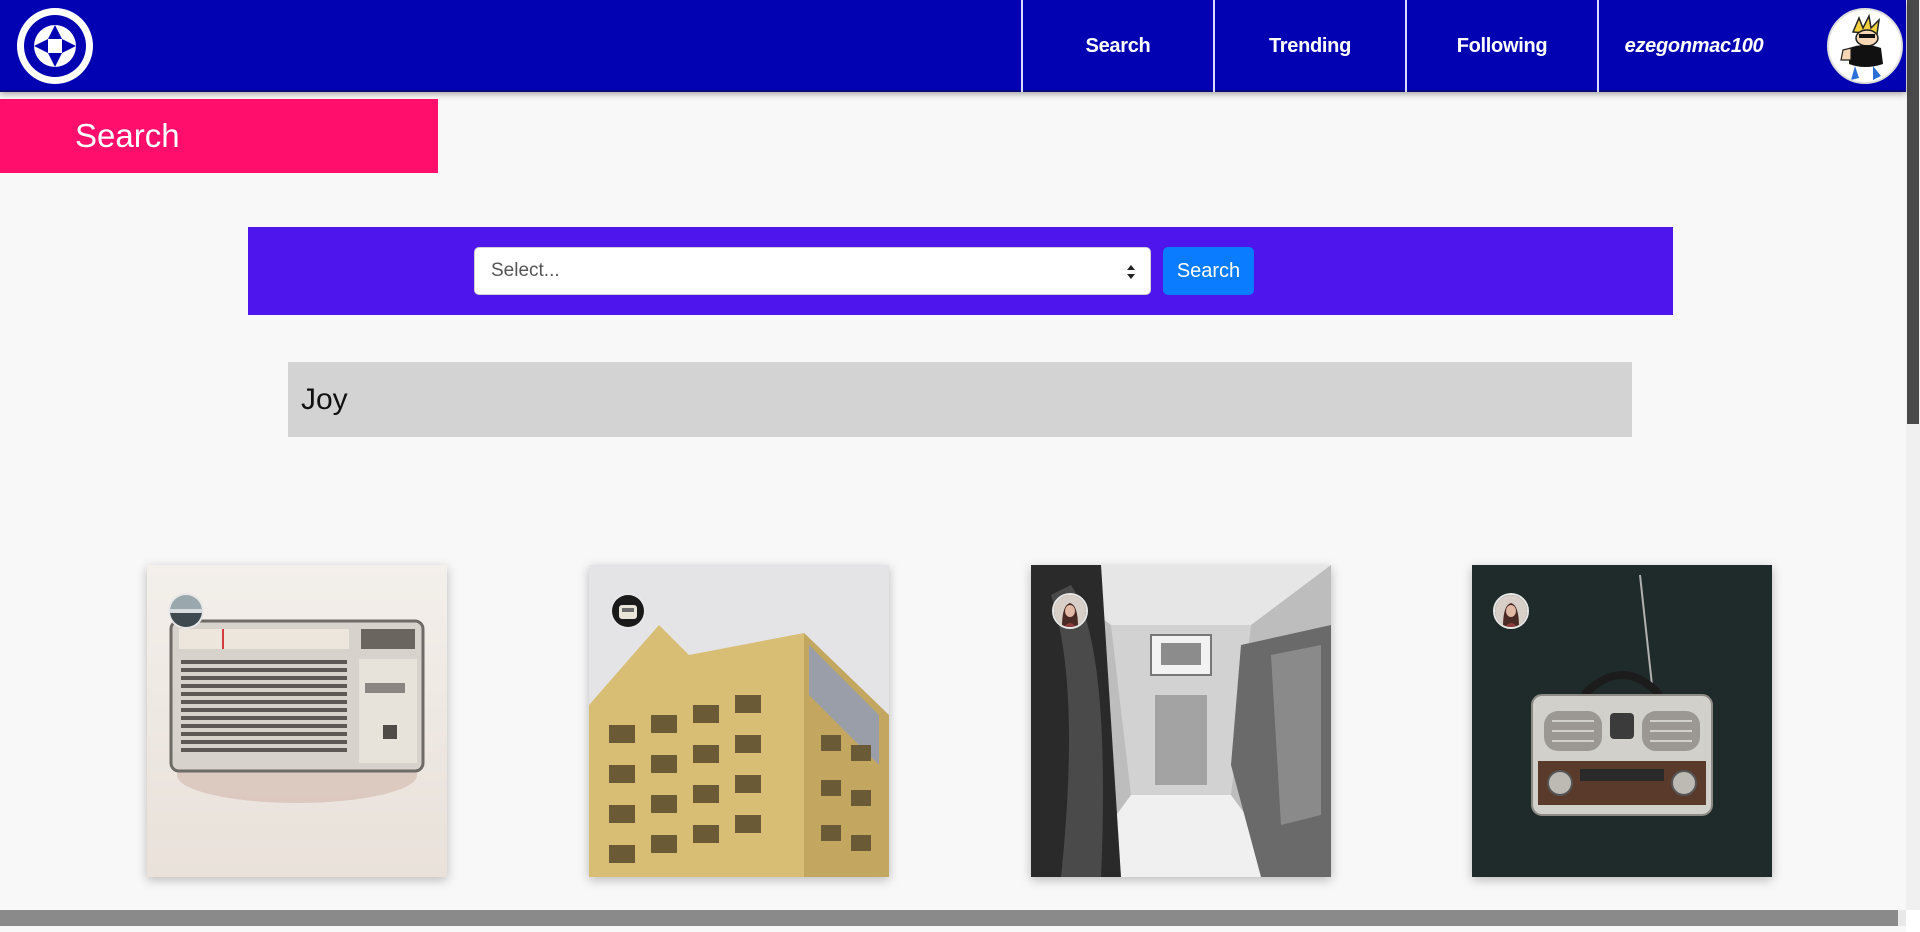 The width and height of the screenshot is (1920, 932). Describe the element at coordinates (55, 46) in the screenshot. I see `camera-aperture-icon` at that location.